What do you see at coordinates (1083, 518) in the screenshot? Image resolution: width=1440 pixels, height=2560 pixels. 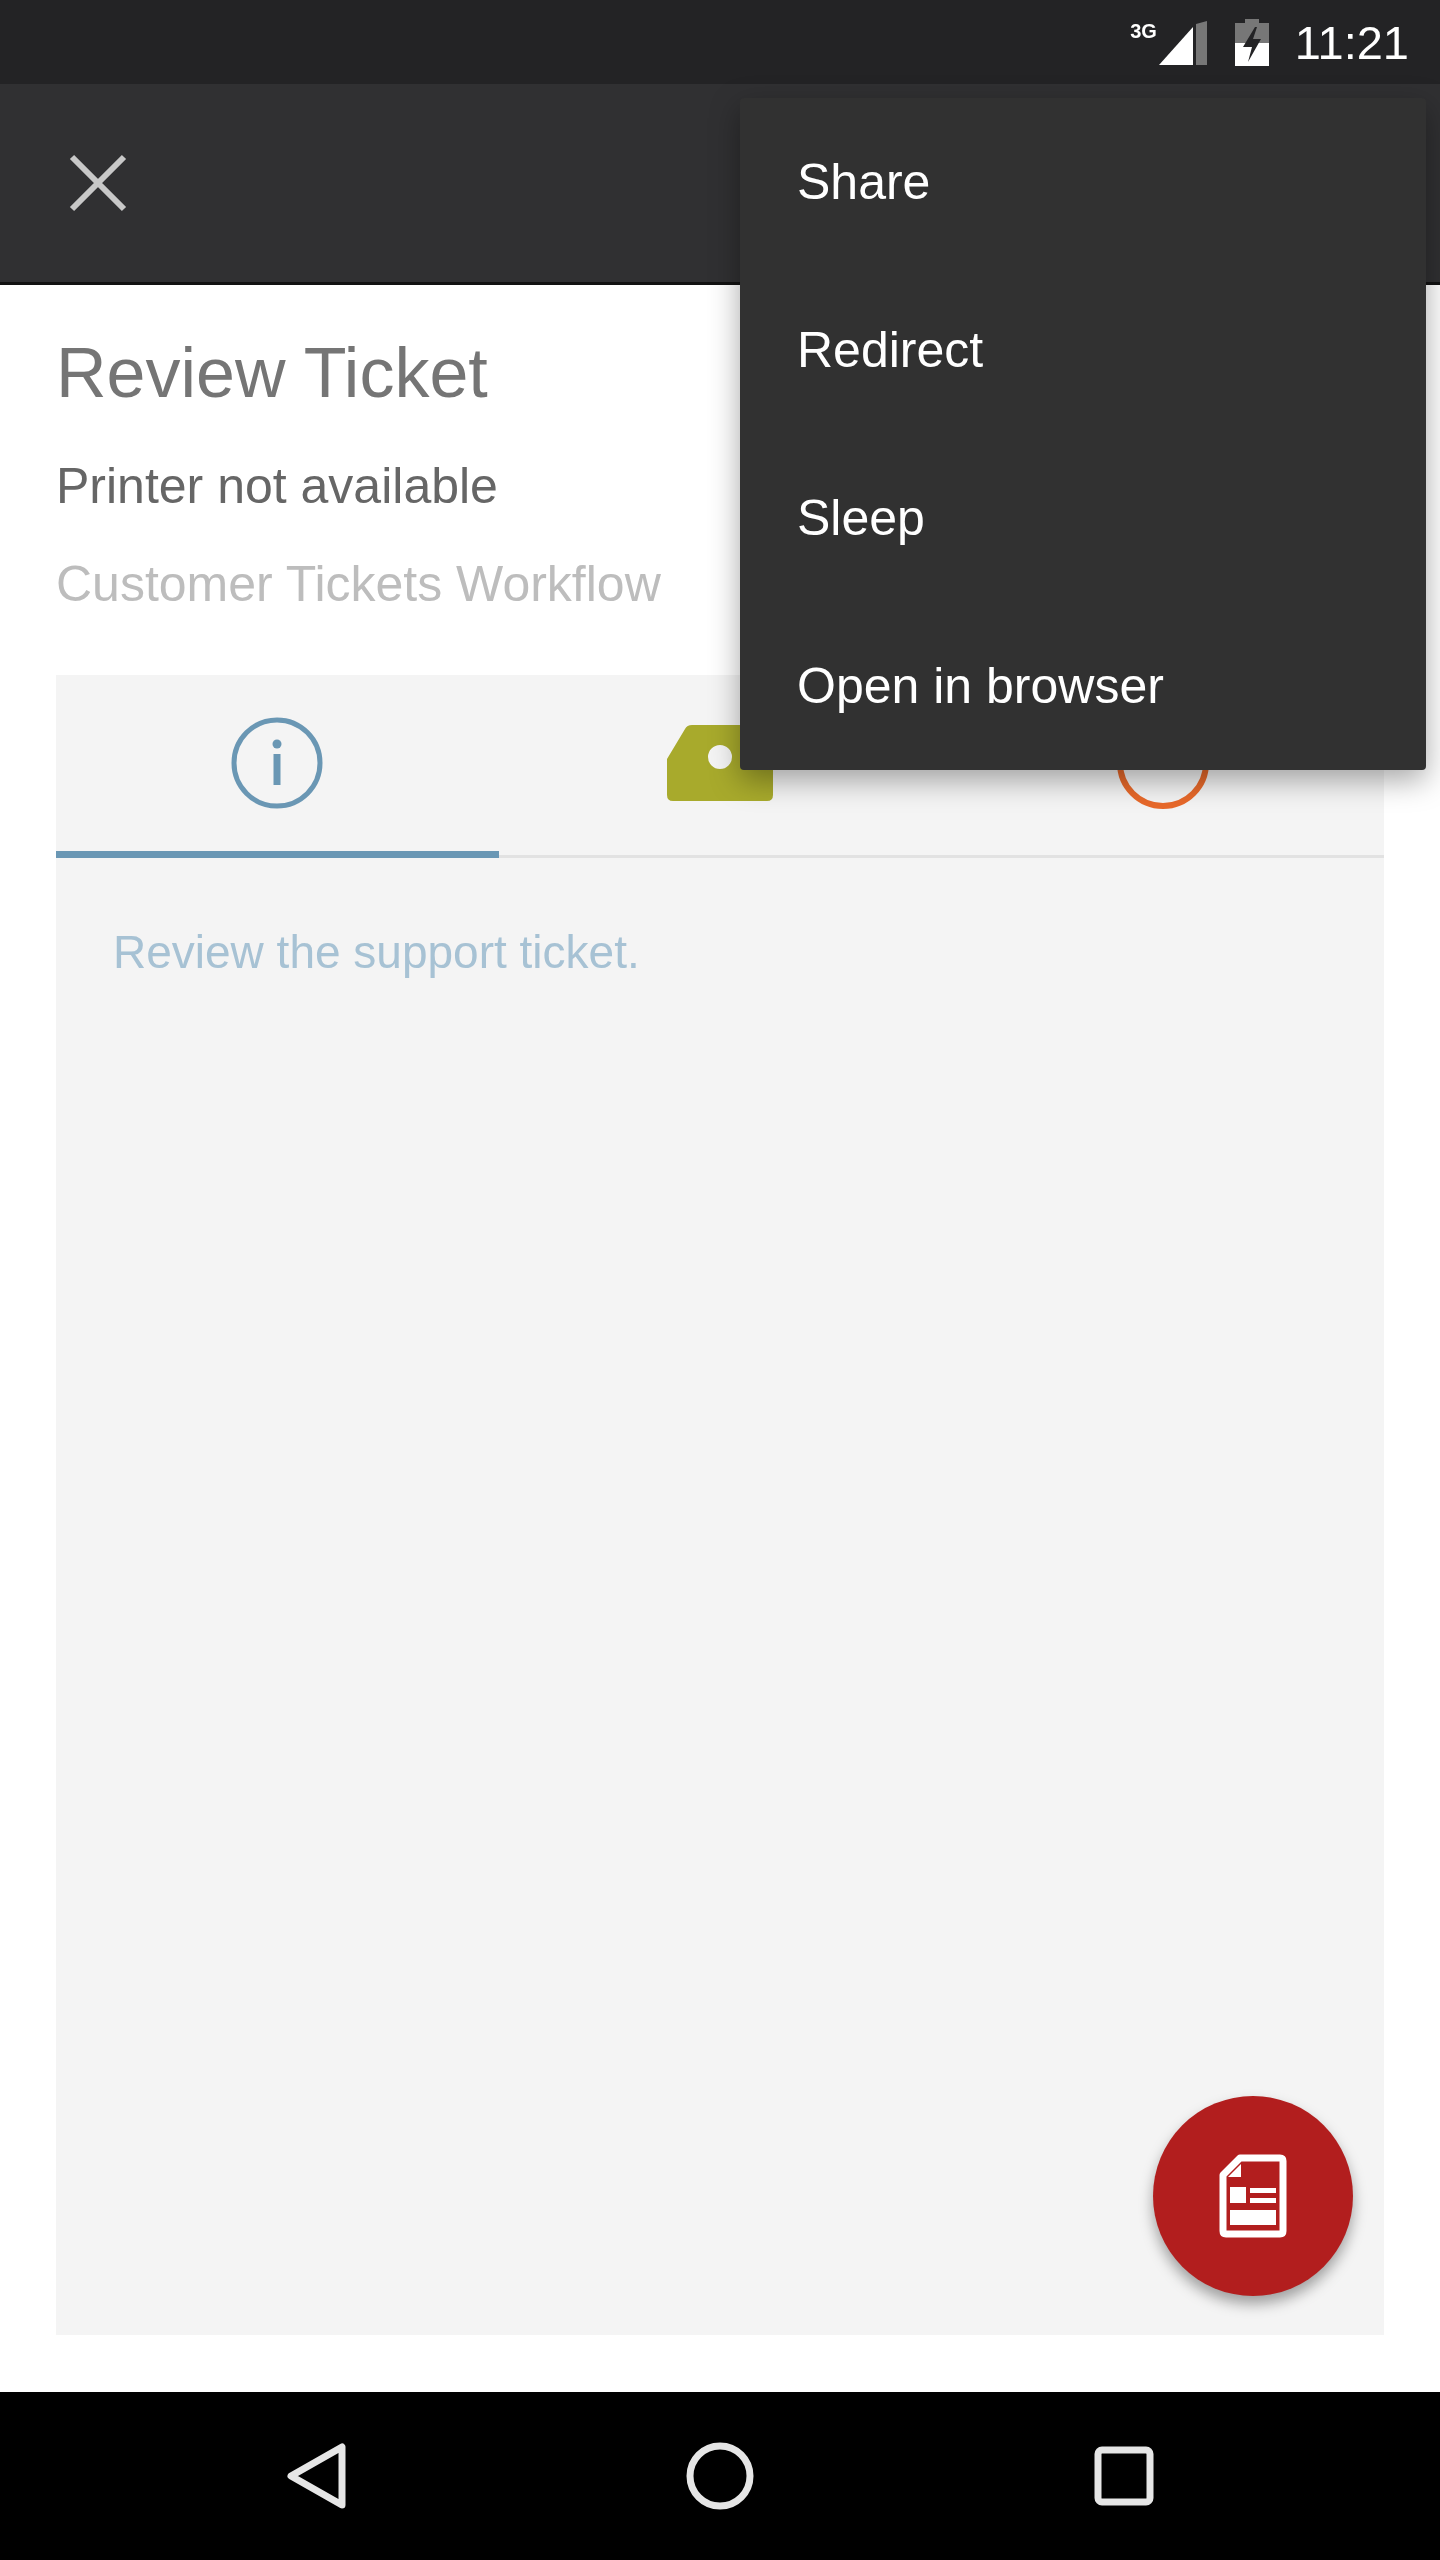 I see `menu-item: Sleep` at bounding box center [1083, 518].